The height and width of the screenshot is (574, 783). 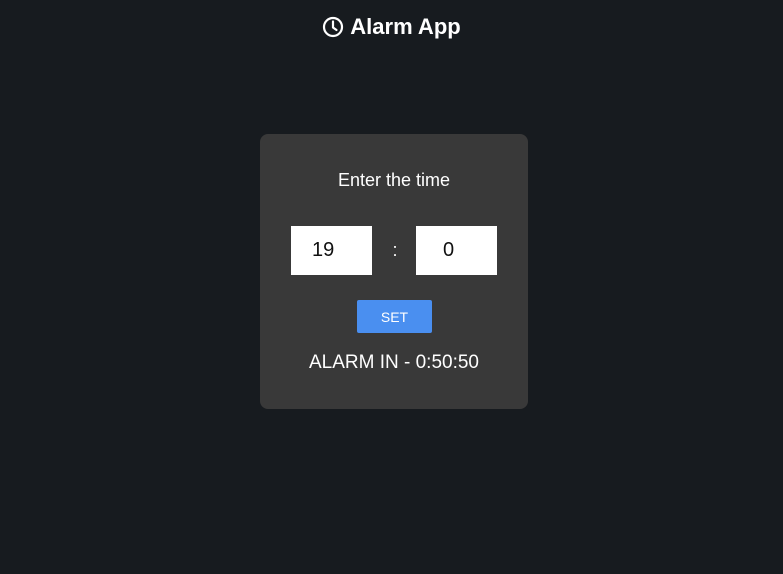 What do you see at coordinates (394, 180) in the screenshot?
I see `time-prompt: Enter the time` at bounding box center [394, 180].